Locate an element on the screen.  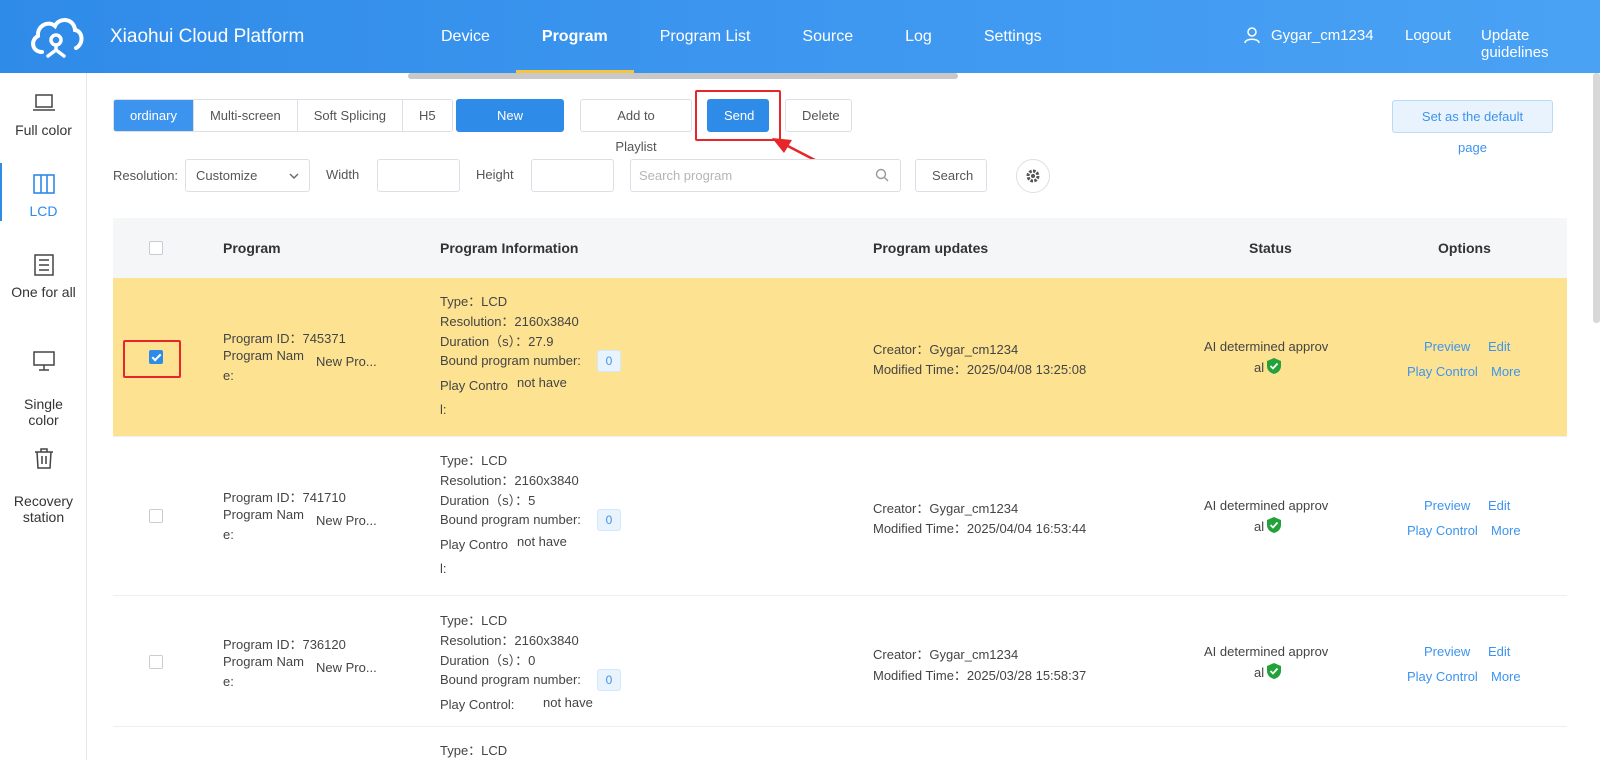
tab-soft-splicing: Soft Splicing is located at coordinates (349, 115).